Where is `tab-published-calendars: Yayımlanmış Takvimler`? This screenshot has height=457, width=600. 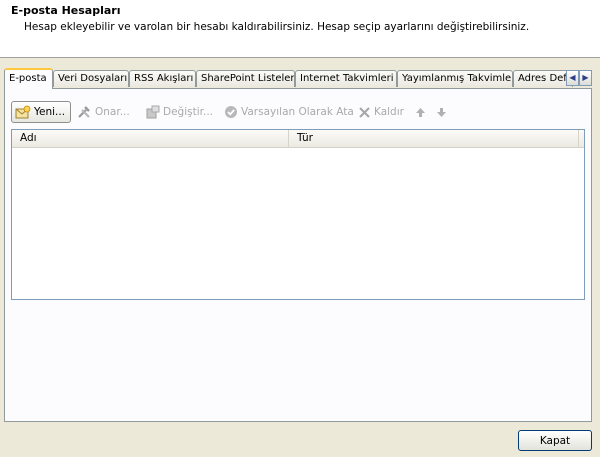
tab-published-calendars: Yayımlanmış Takvimler is located at coordinates (455, 78).